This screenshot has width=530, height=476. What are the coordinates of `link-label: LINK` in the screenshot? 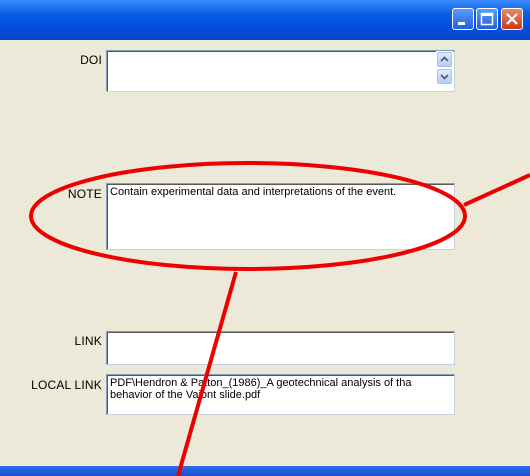 It's located at (88, 341).